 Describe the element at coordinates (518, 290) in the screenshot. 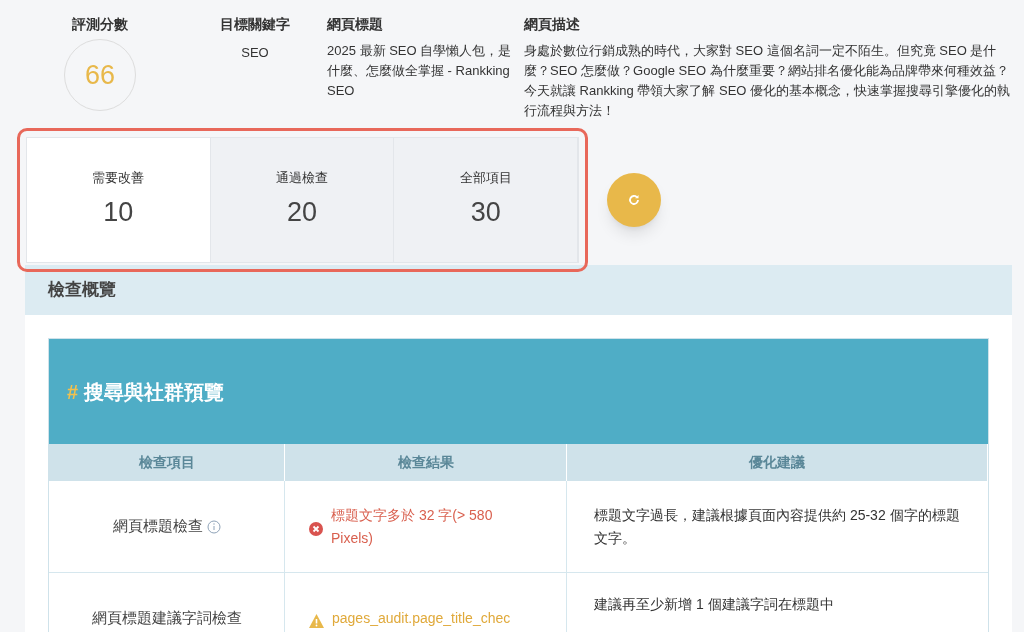

I see `overview-header: 檢查概覽` at that location.